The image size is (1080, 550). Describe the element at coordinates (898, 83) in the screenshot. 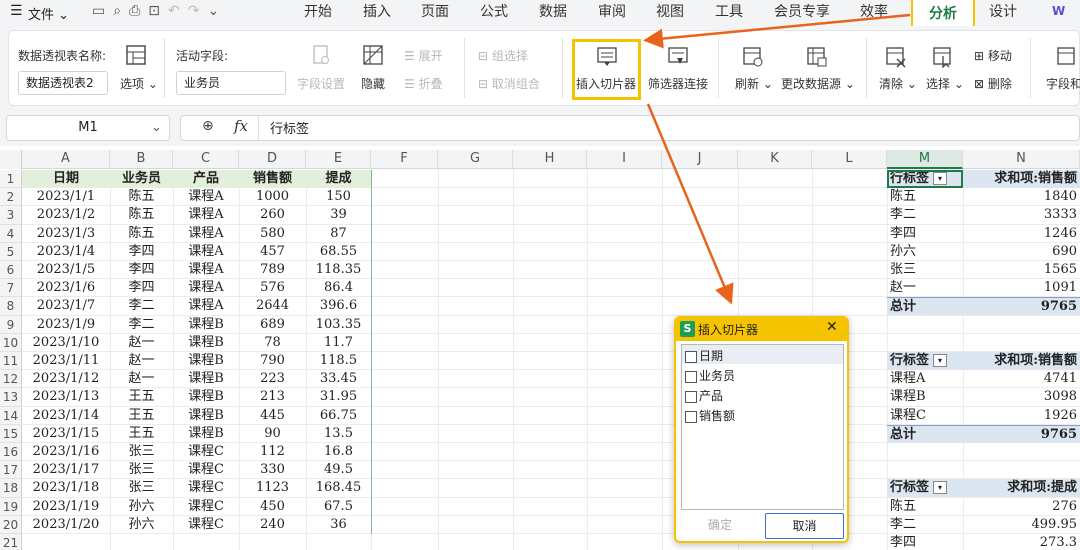

I see `clear-button: 清除 ⌄` at that location.